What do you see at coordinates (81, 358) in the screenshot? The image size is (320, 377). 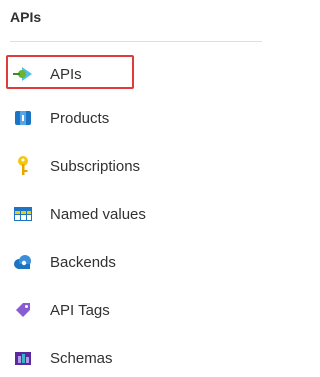 I see `nav-item-label: Schemas` at bounding box center [81, 358].